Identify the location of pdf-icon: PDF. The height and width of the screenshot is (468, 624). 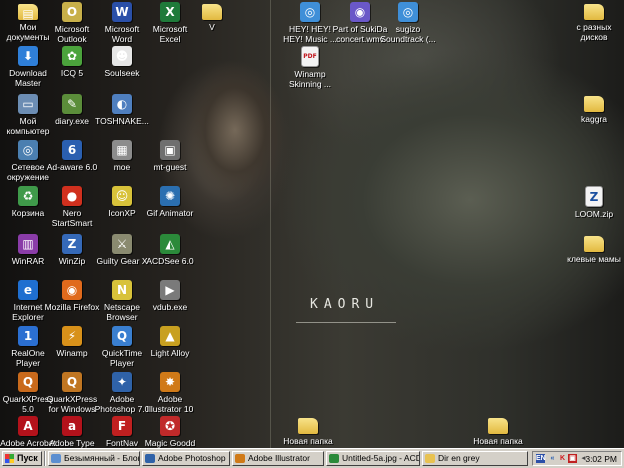
(310, 56).